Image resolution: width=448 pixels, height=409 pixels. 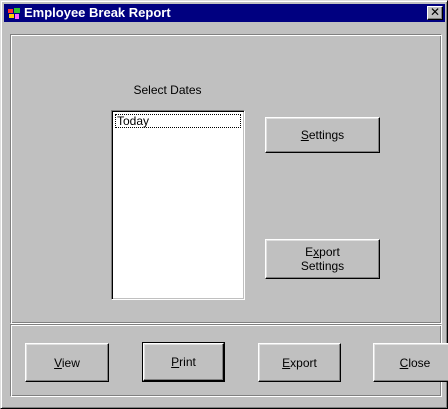 What do you see at coordinates (224, 13) in the screenshot?
I see `title-bar: Employee Break Report ✕` at bounding box center [224, 13].